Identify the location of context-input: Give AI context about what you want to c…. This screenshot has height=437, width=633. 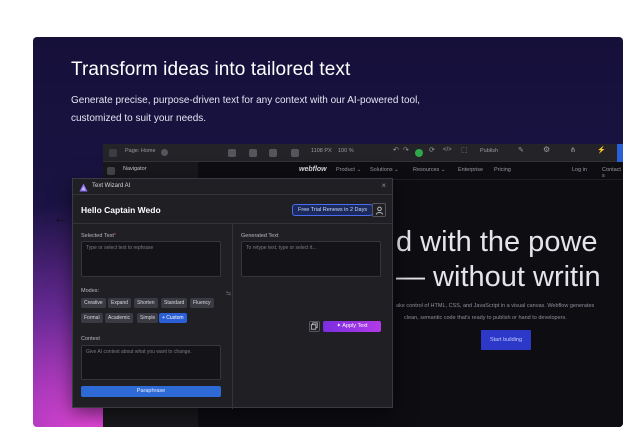
(151, 362).